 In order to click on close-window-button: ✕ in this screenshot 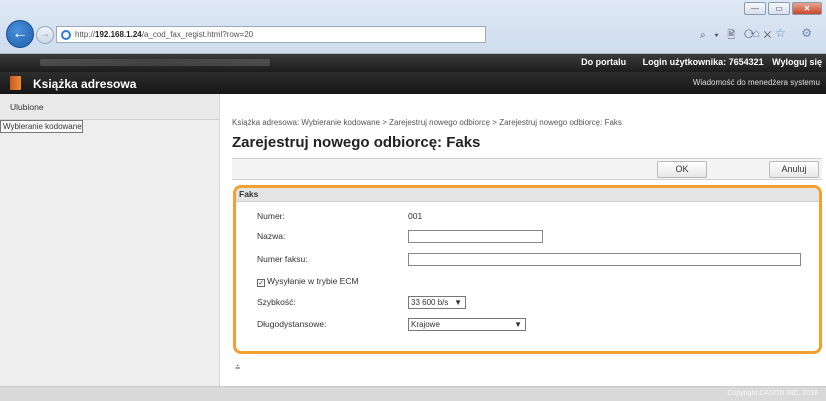, I will do `click(807, 8)`.